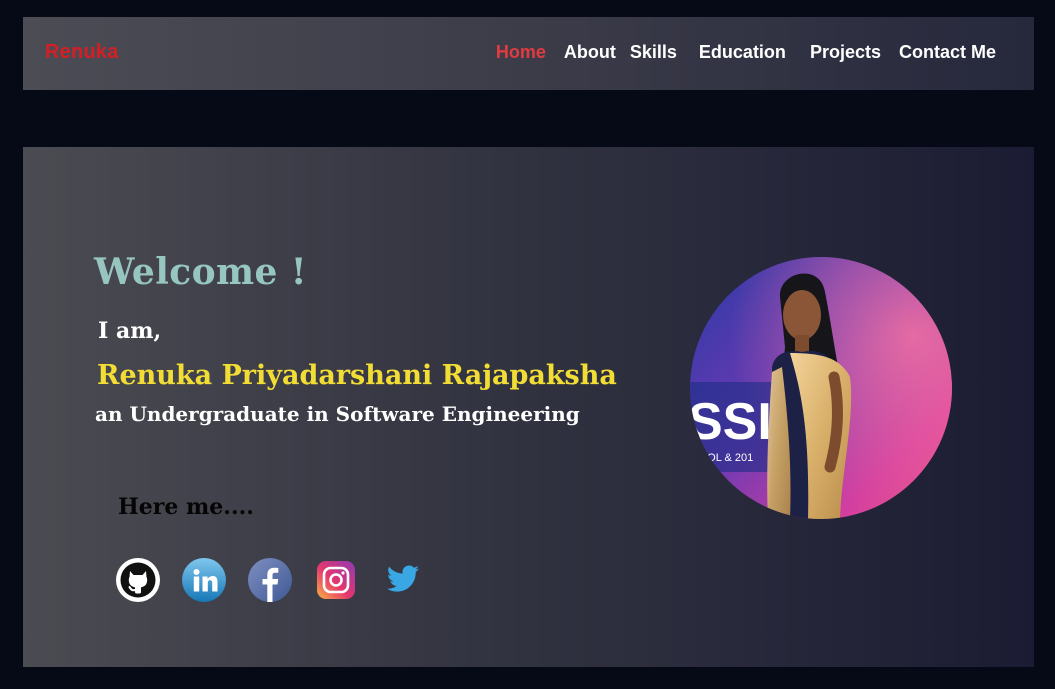 This screenshot has width=1055, height=689. I want to click on nav-link-home: Home, so click(521, 52).